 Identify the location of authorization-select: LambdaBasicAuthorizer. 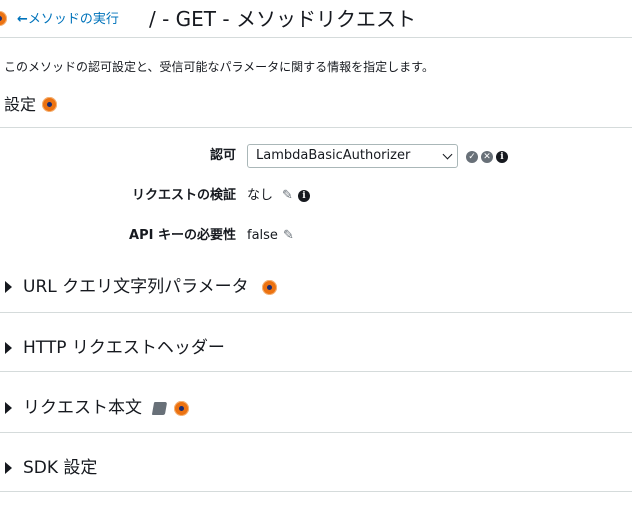
(352, 156).